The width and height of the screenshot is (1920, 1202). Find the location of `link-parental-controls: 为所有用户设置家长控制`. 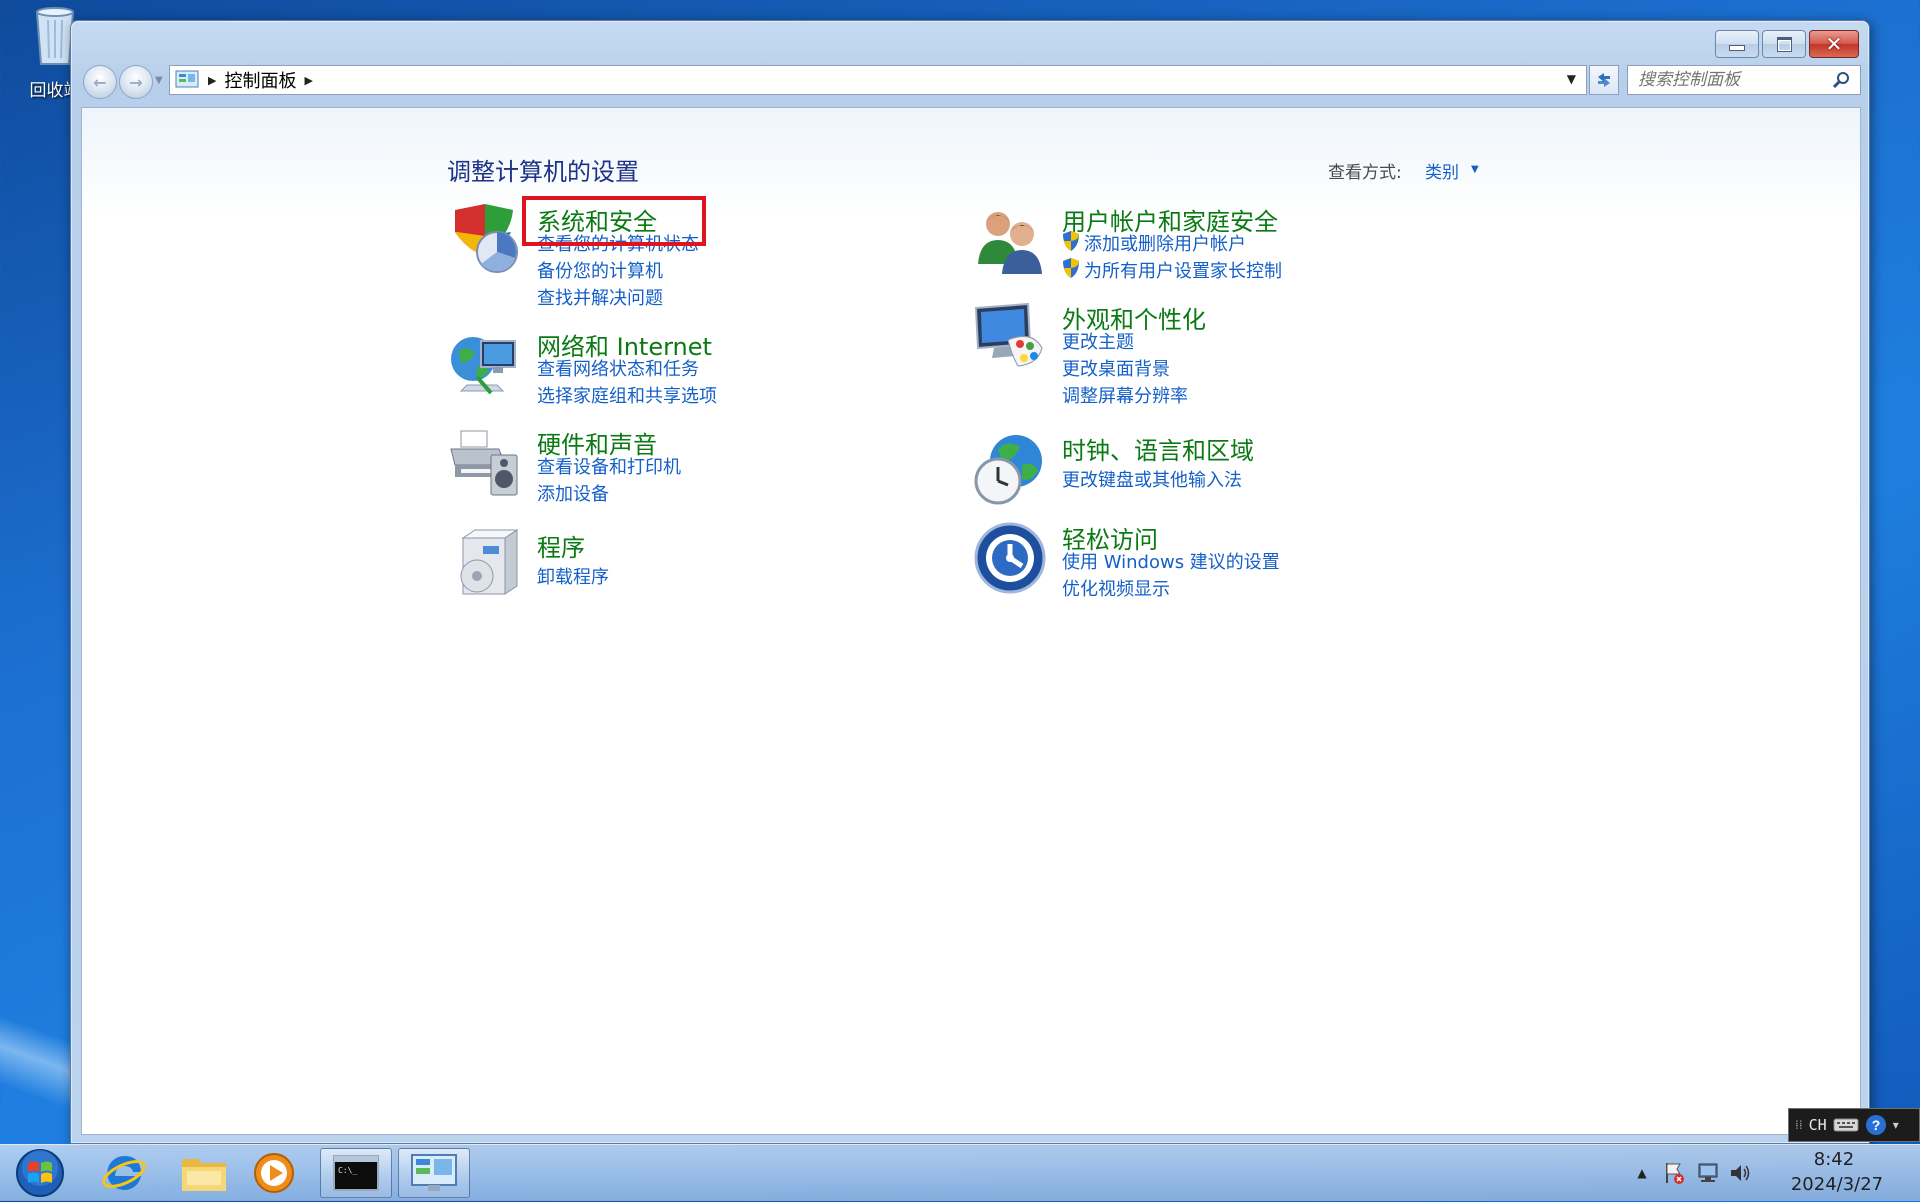

link-parental-controls: 为所有用户设置家长控制 is located at coordinates (1183, 270).